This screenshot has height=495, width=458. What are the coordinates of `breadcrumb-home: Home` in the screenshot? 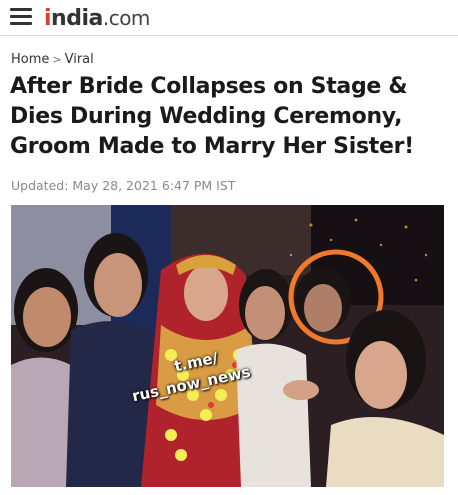 It's located at (30, 59).